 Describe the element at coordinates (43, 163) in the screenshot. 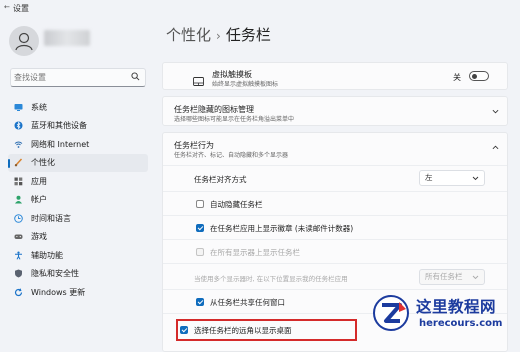

I see `sidebar-item-label: 个性化` at that location.